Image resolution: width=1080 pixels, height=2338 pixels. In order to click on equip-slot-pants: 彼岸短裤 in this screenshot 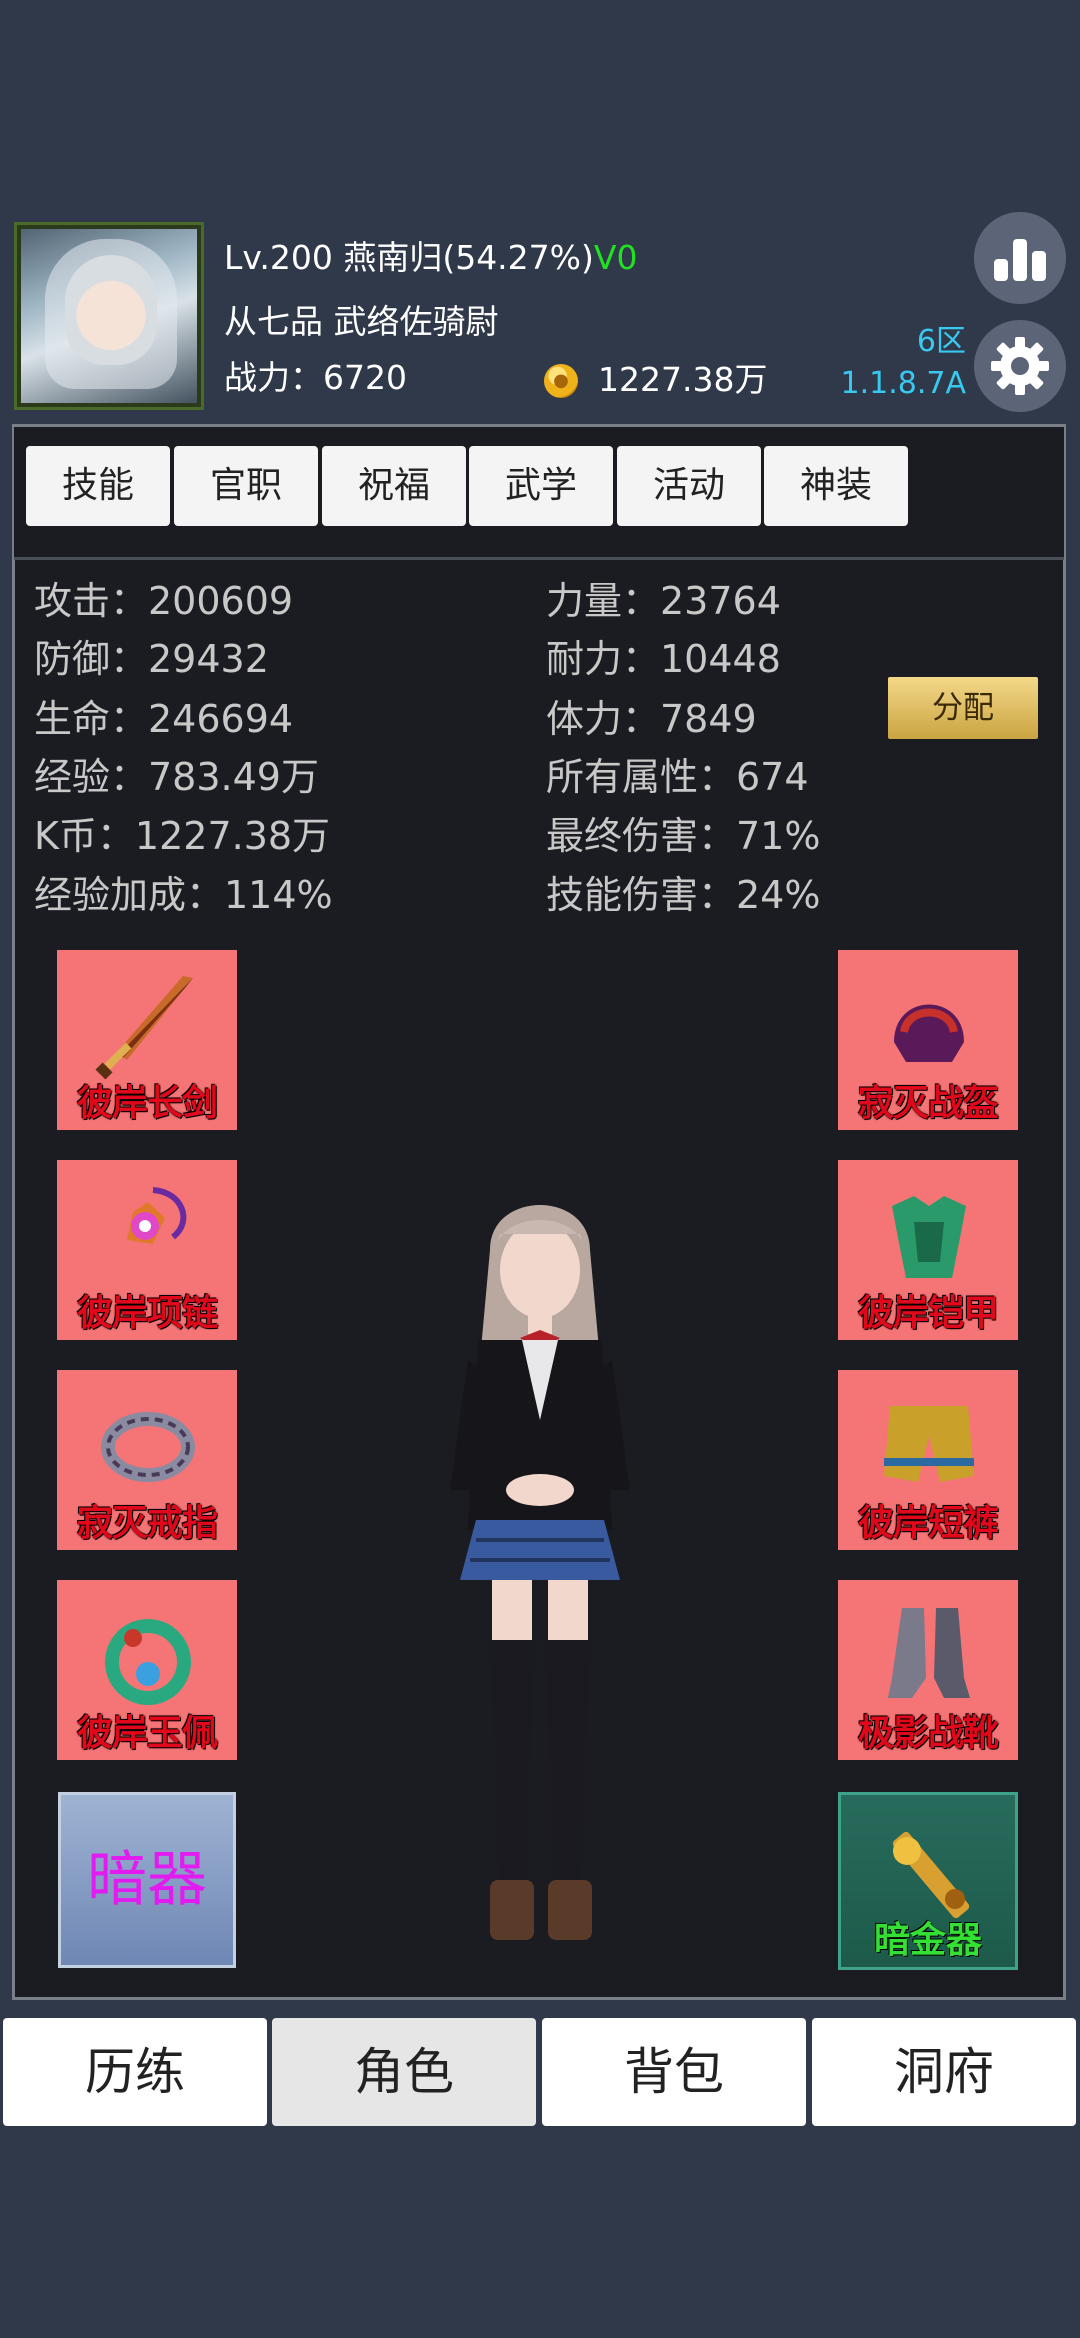, I will do `click(928, 1460)`.